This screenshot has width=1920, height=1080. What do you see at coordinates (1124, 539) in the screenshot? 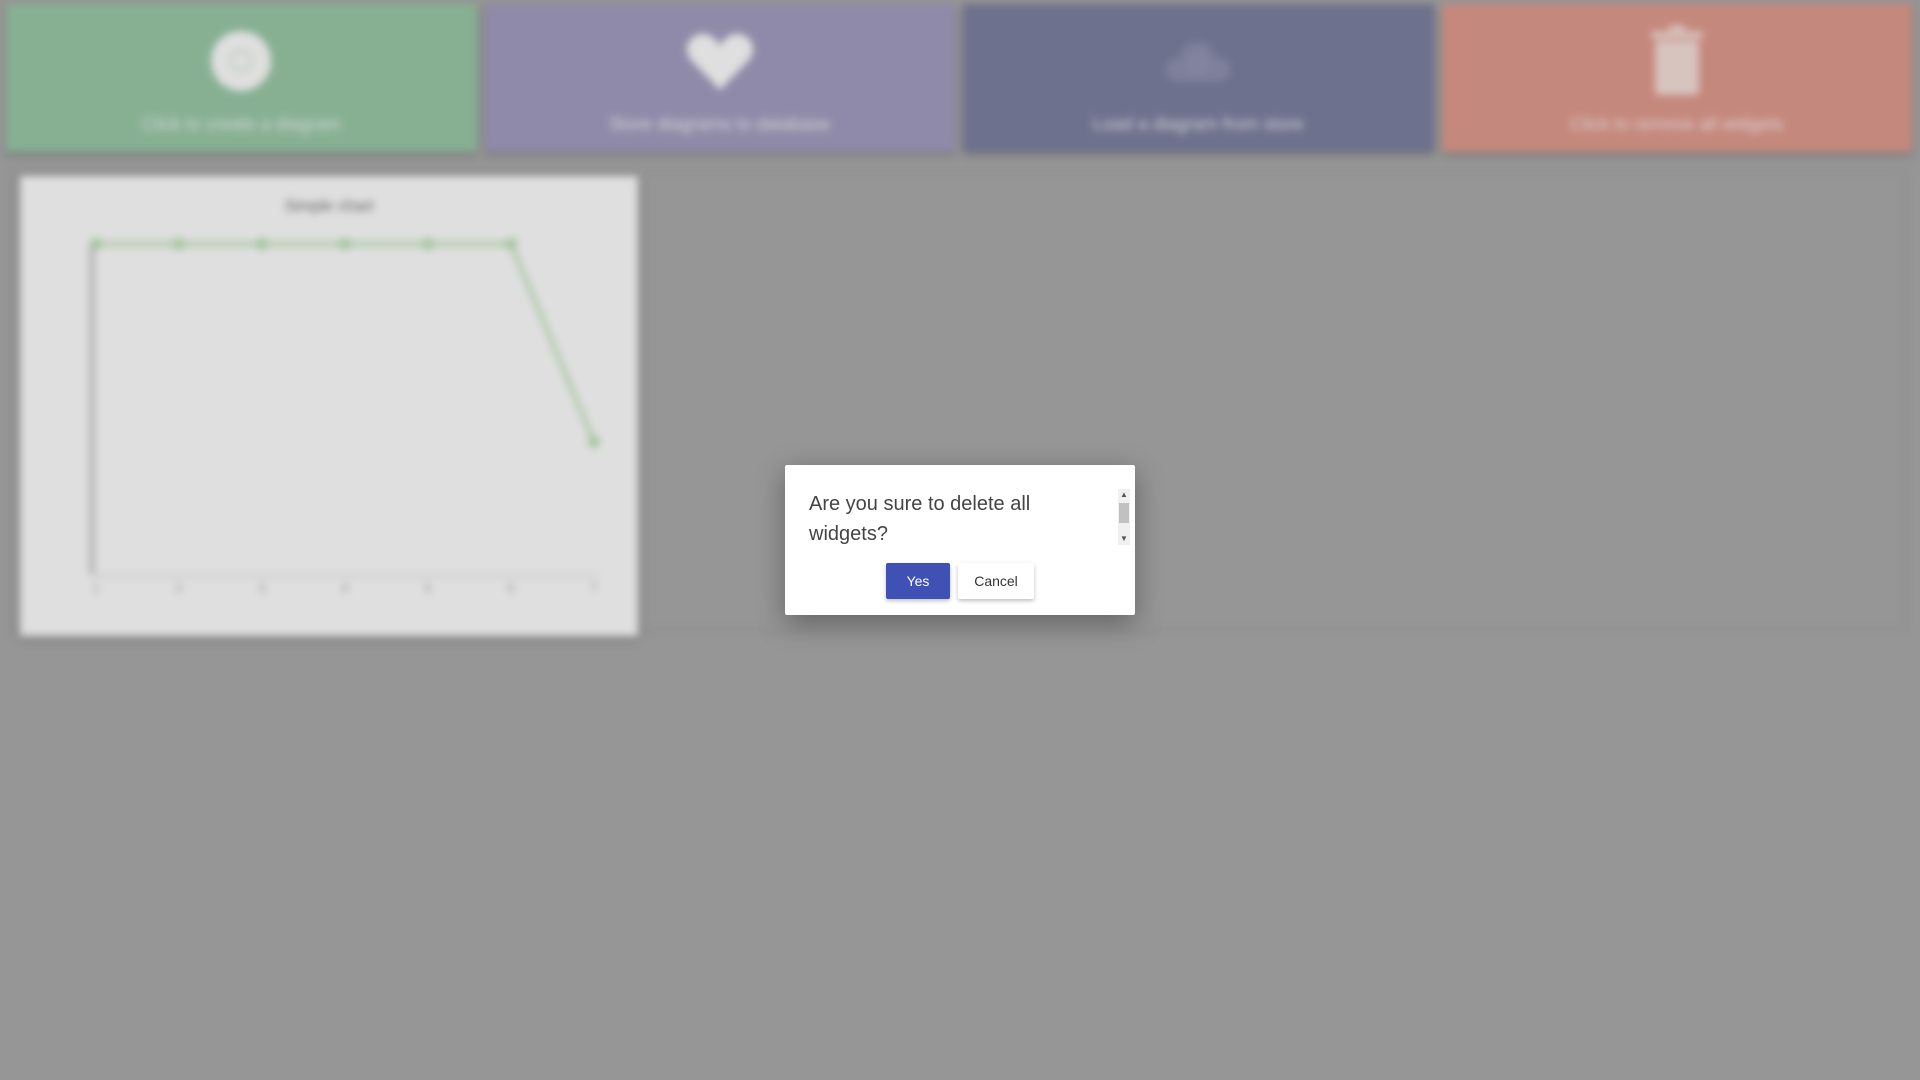
I see `scroll-down-icon: ▼` at bounding box center [1124, 539].